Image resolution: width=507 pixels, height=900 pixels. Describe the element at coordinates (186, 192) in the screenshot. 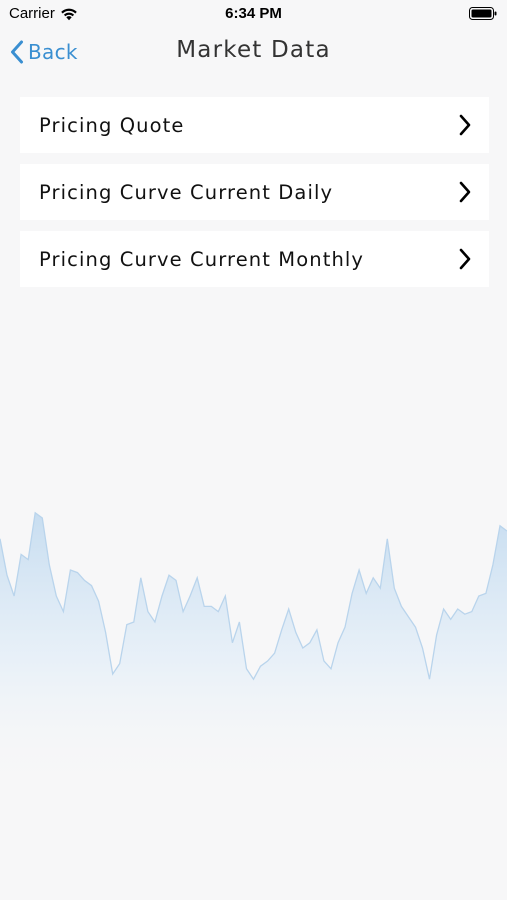

I see `menu-item-label: Pricing Curve Current Daily` at that location.